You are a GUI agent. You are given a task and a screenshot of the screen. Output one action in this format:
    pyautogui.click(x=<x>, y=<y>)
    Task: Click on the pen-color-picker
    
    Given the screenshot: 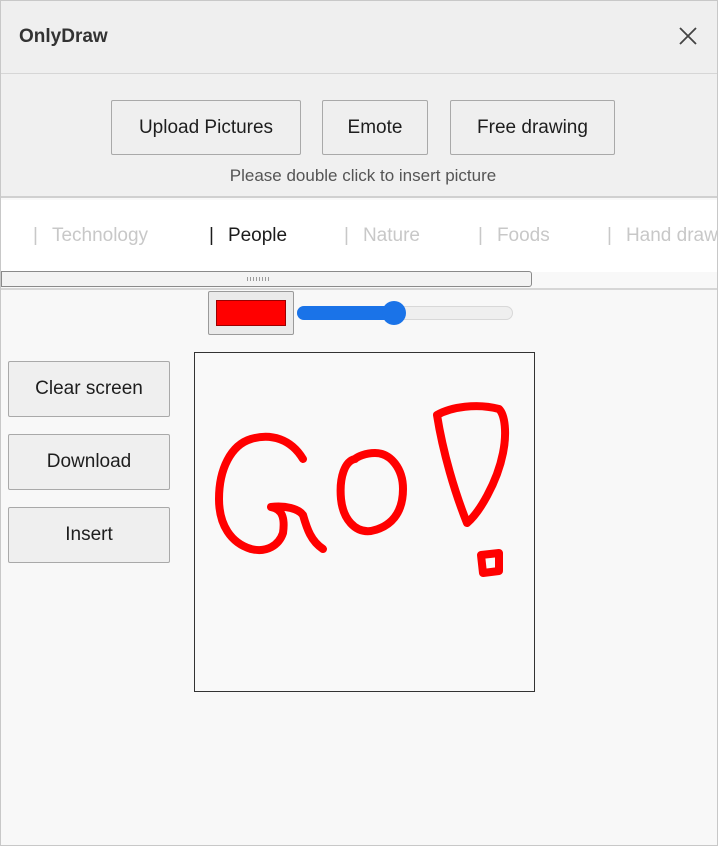 What is the action you would take?
    pyautogui.click(x=251, y=313)
    